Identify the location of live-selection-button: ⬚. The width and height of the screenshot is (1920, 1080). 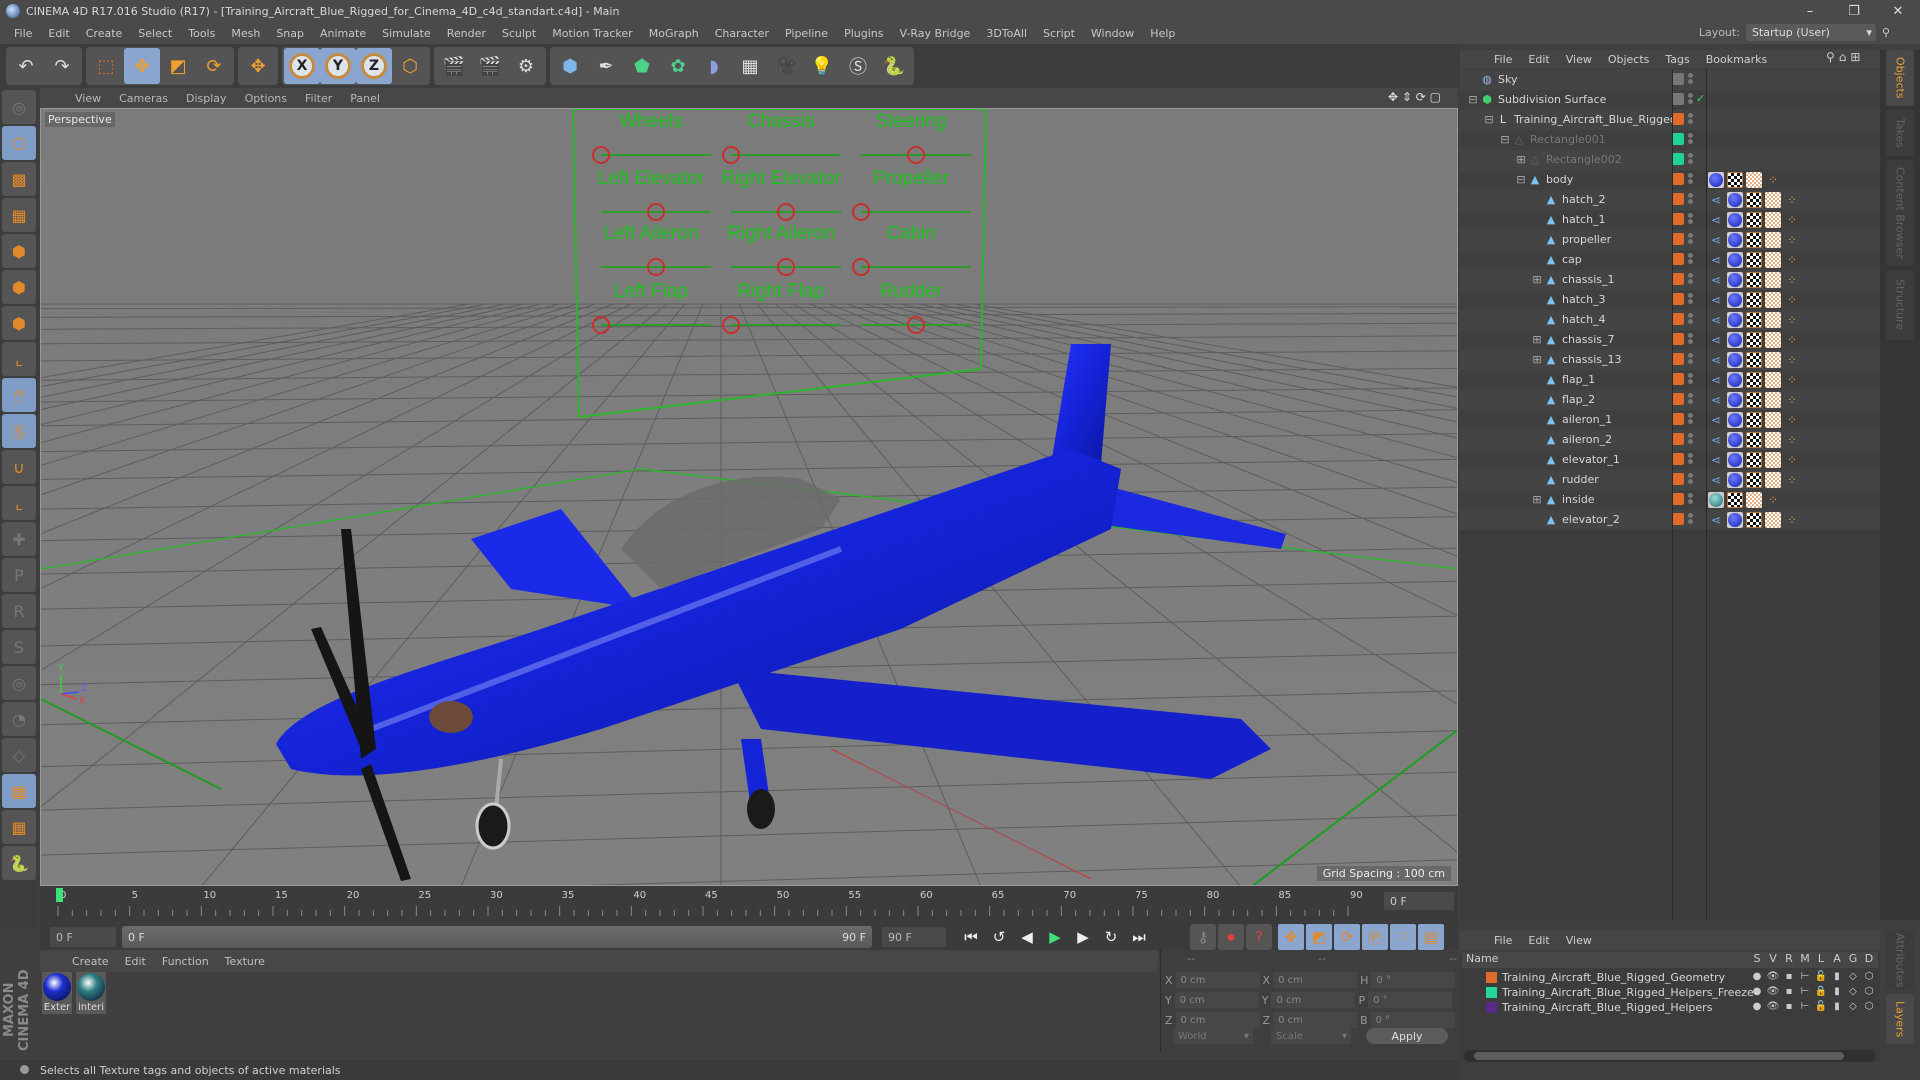
(106, 66).